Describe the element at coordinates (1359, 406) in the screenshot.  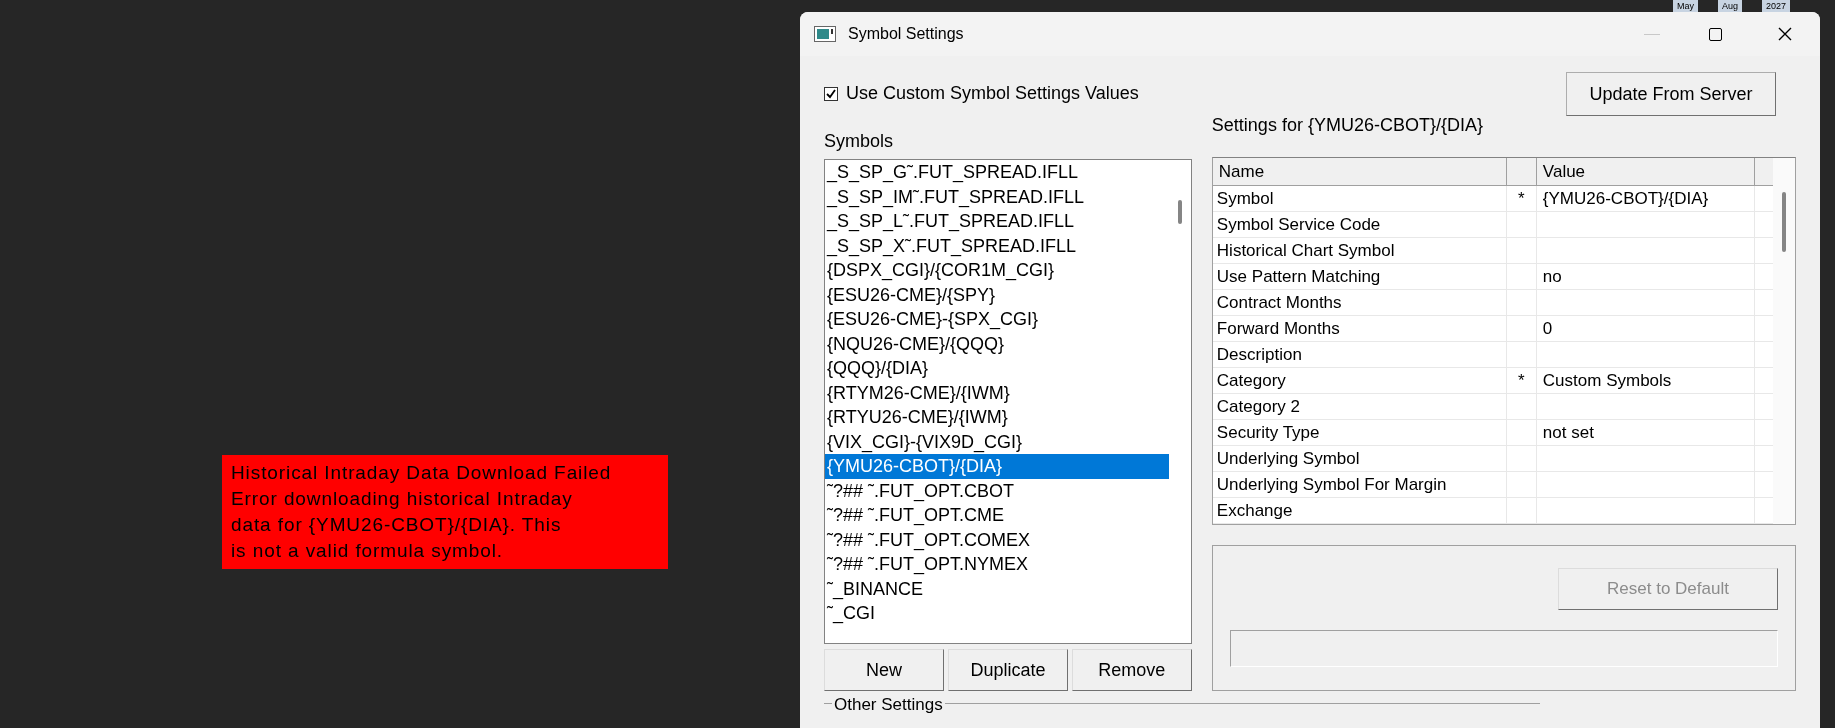
I see `setting-name: Category 2` at that location.